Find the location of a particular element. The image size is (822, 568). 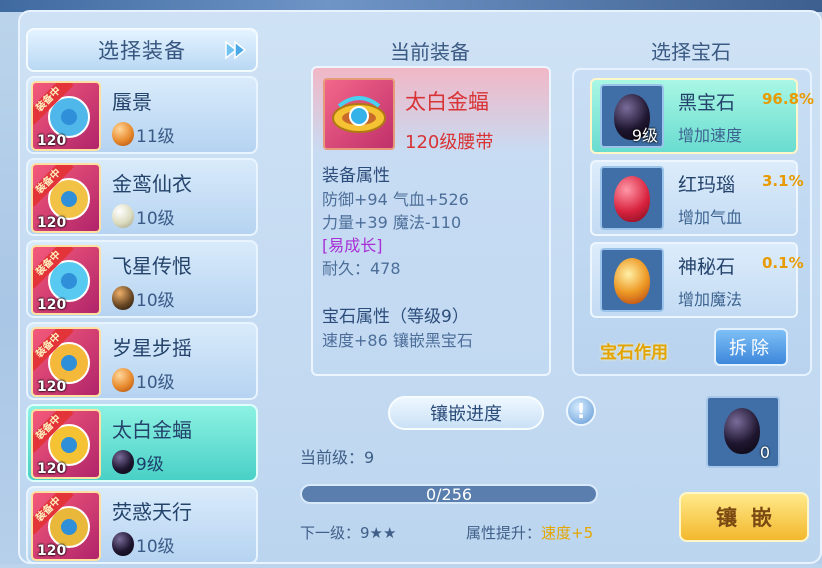

equipment-item: 装备中 120 蜃景 11级 is located at coordinates (142, 115).